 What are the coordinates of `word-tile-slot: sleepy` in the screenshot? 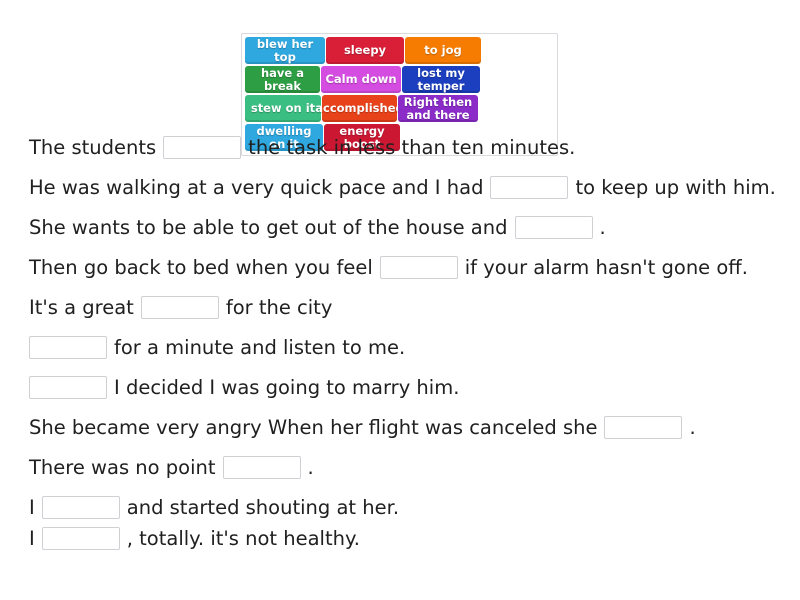 It's located at (365, 51).